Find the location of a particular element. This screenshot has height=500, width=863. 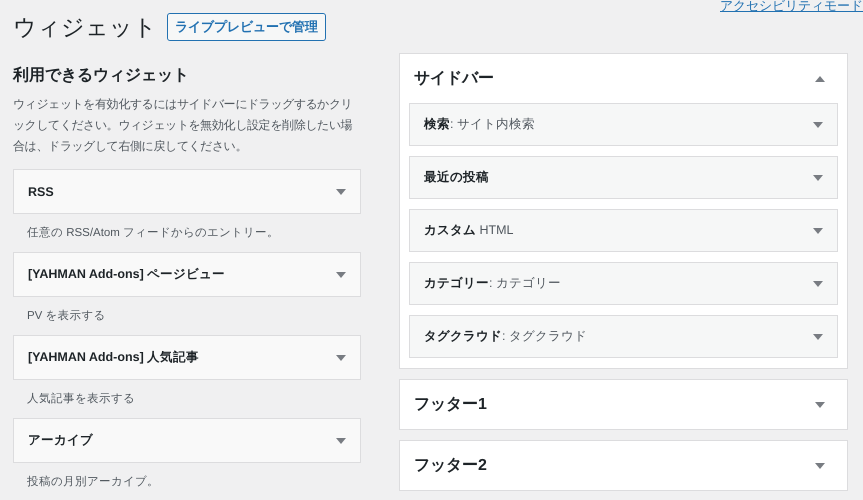

widget-description: 任意の RSS/Atom フィードからのエントリー。 is located at coordinates (153, 233).